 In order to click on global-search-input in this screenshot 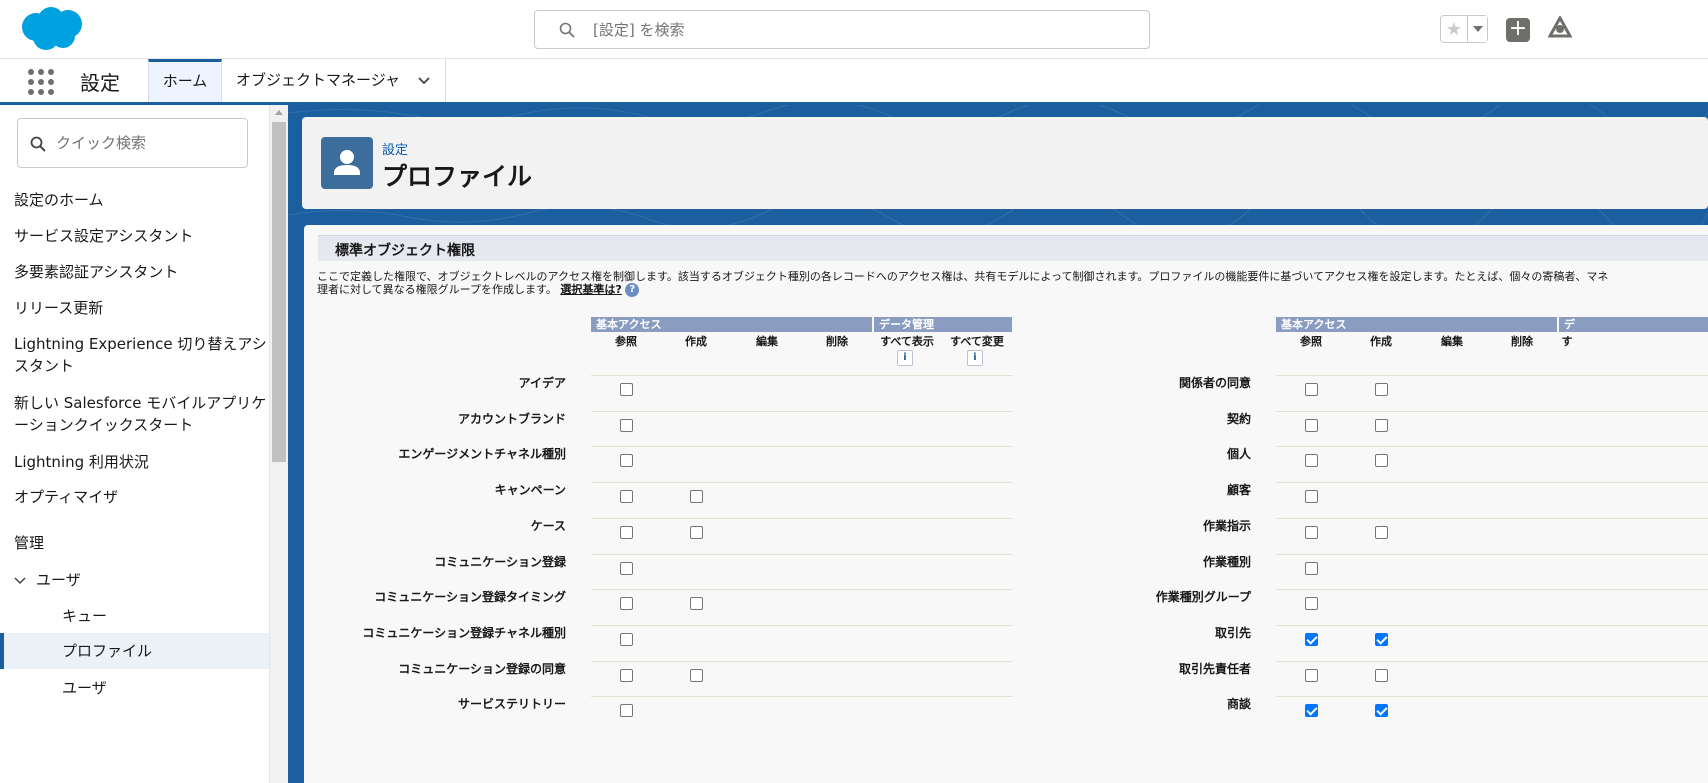, I will do `click(853, 30)`.